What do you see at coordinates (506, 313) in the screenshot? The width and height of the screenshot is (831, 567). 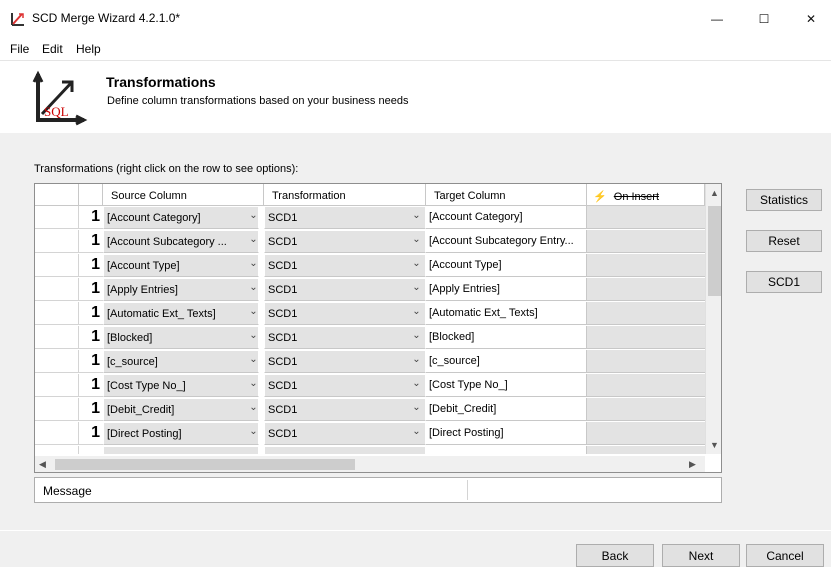 I see `target-column-cell: [Automatic Ext_ Texts]` at bounding box center [506, 313].